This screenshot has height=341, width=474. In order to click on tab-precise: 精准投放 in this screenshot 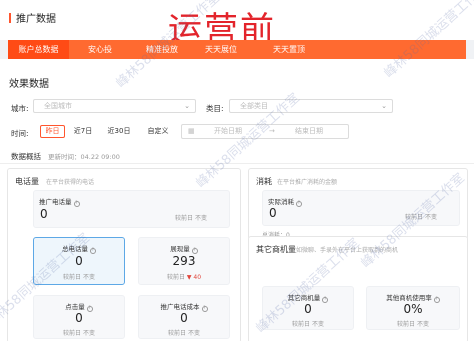, I will do `click(162, 49)`.